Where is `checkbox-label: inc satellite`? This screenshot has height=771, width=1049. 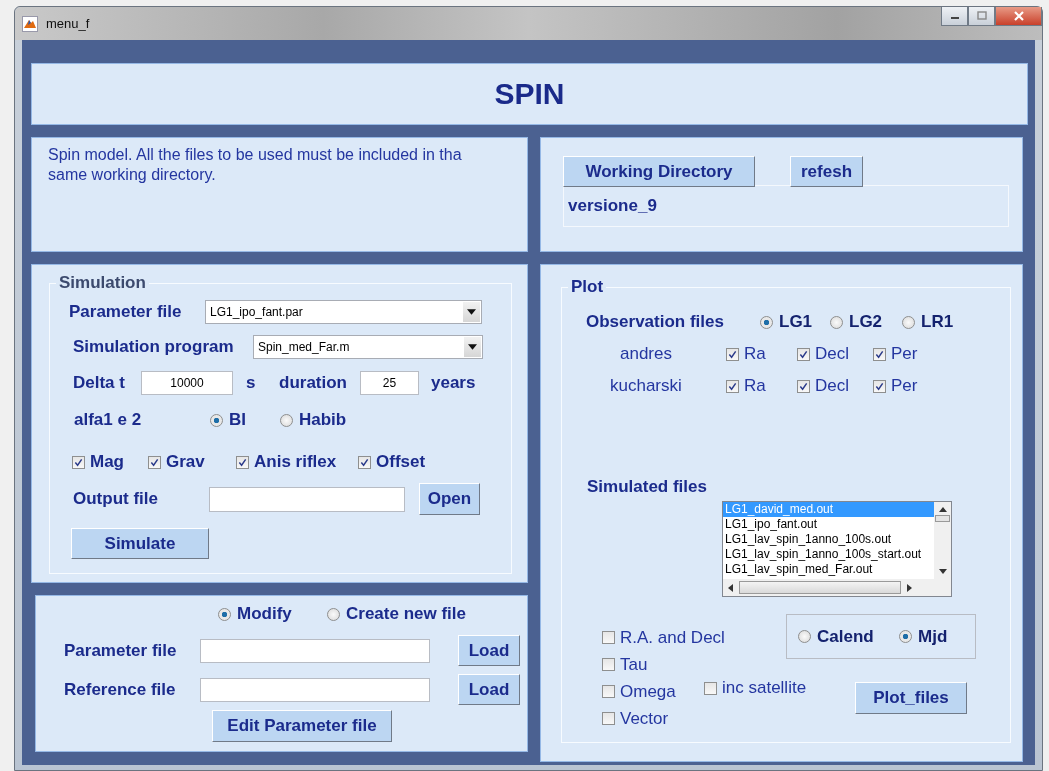 checkbox-label: inc satellite is located at coordinates (764, 688).